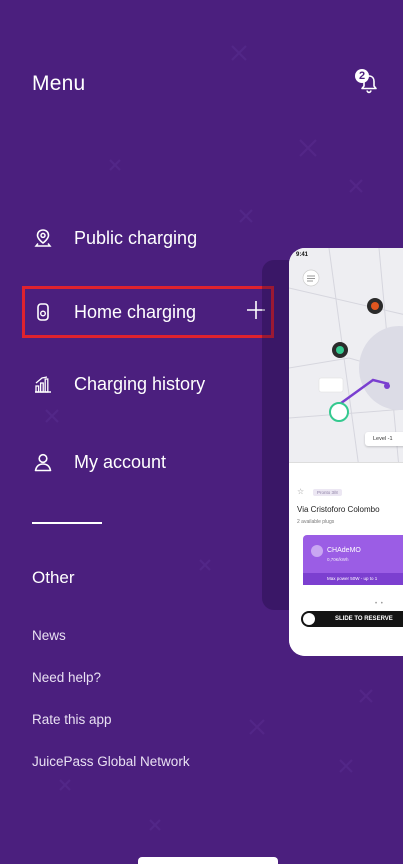 The height and width of the screenshot is (864, 403). What do you see at coordinates (136, 237) in the screenshot?
I see `nav-item-label: Public charging` at bounding box center [136, 237].